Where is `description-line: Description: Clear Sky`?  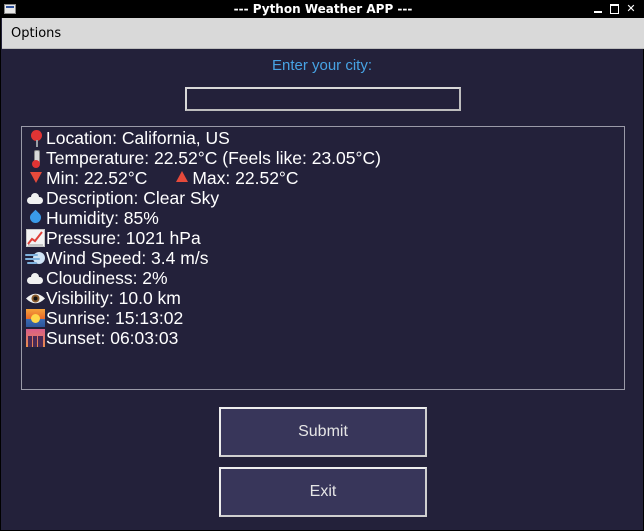 description-line: Description: Clear Sky is located at coordinates (324, 198).